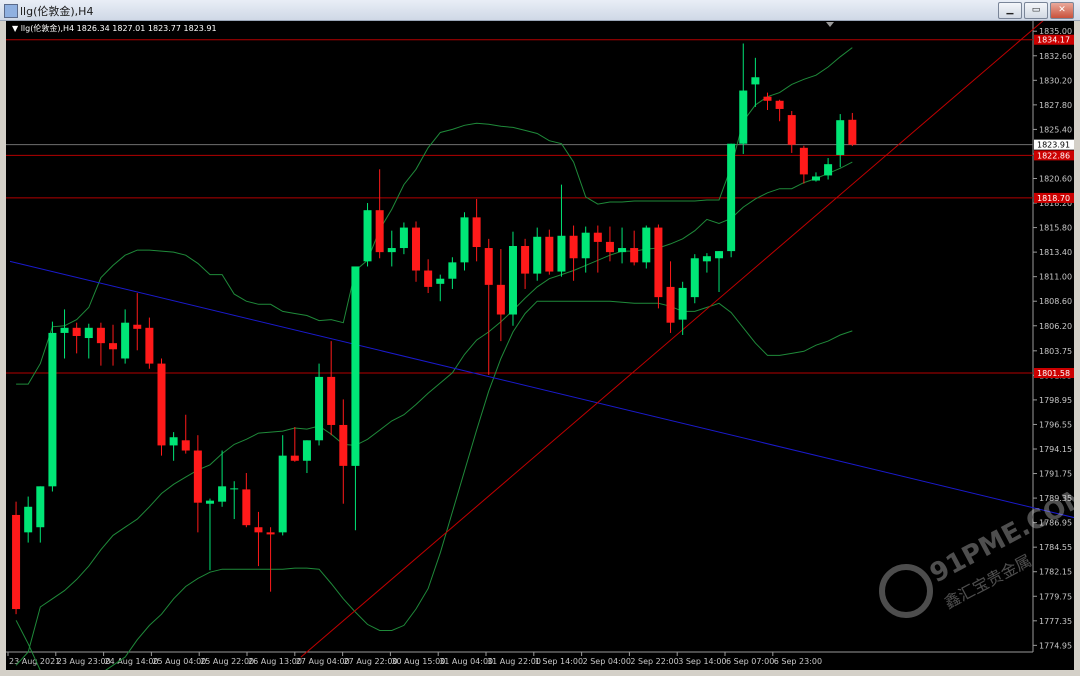 The width and height of the screenshot is (1080, 676). Describe the element at coordinates (1053, 40) in the screenshot. I see `price-label-text: 1834.17` at that location.